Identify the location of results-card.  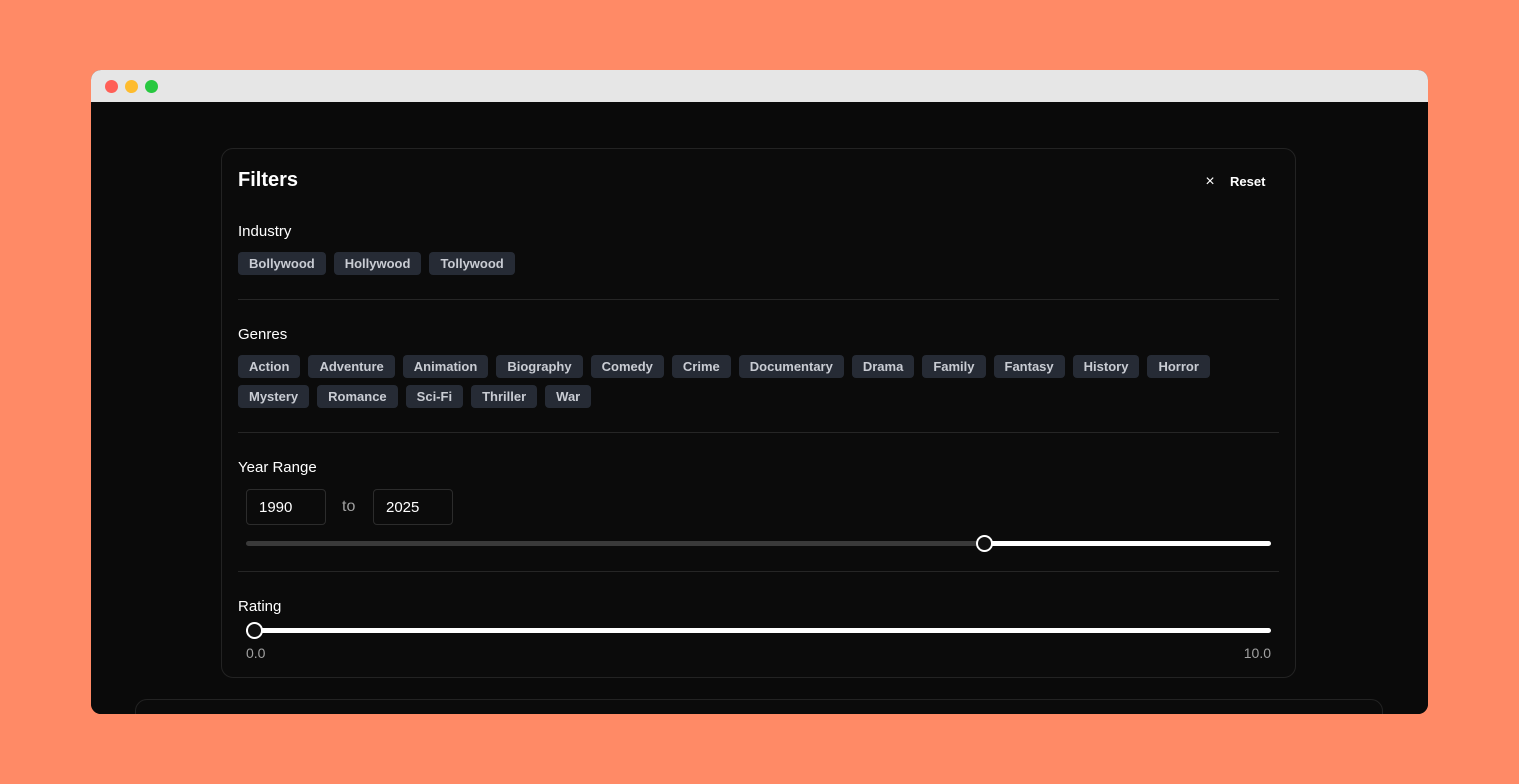
(759, 706).